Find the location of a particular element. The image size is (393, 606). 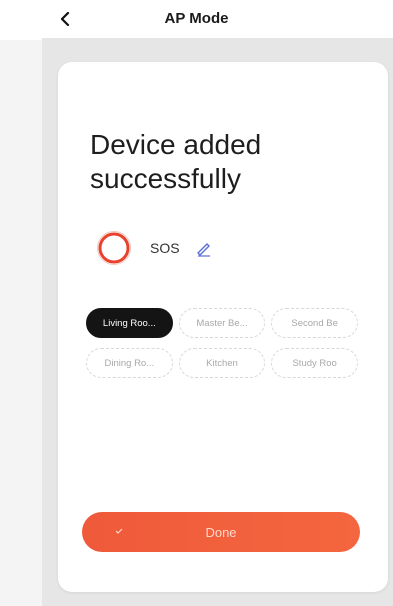

device-icon is located at coordinates (114, 248).